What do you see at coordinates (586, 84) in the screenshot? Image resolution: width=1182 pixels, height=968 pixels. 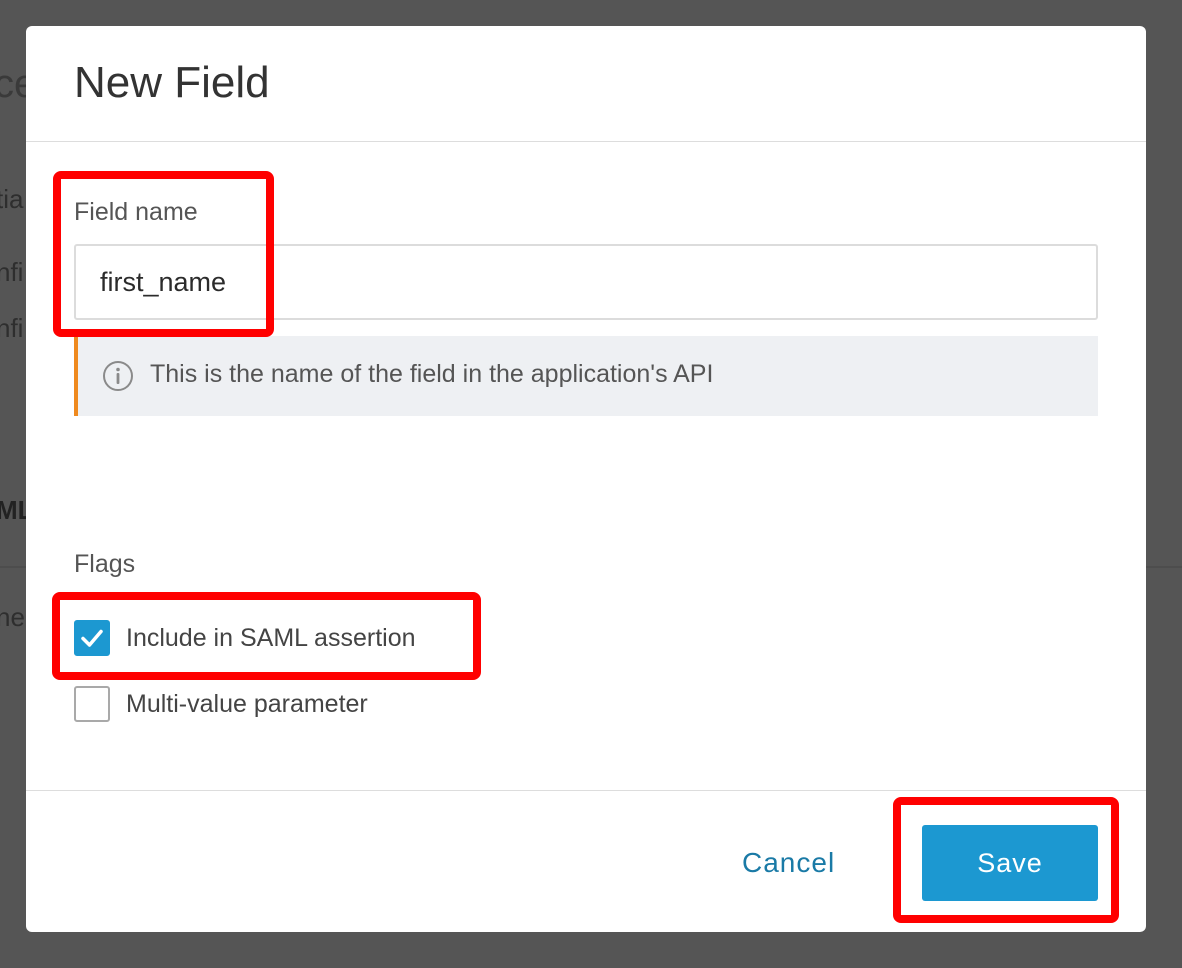 I see `dialog-header: New Field` at bounding box center [586, 84].